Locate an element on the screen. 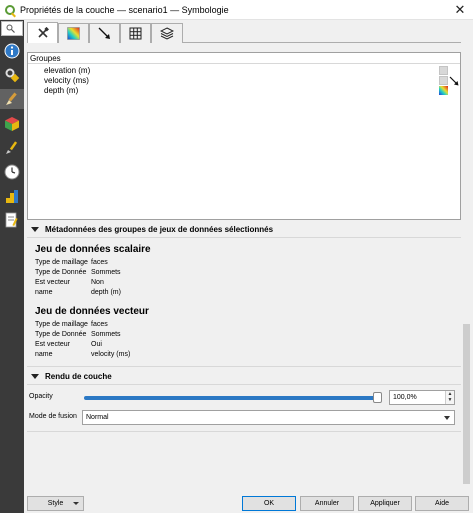 The image size is (473, 513). paintbrush-icon is located at coordinates (11, 98).